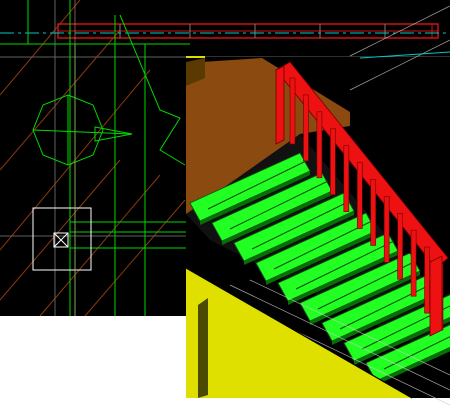 The width and height of the screenshot is (450, 407). Describe the element at coordinates (436, 296) in the screenshot. I see `handrail-end-post` at that location.